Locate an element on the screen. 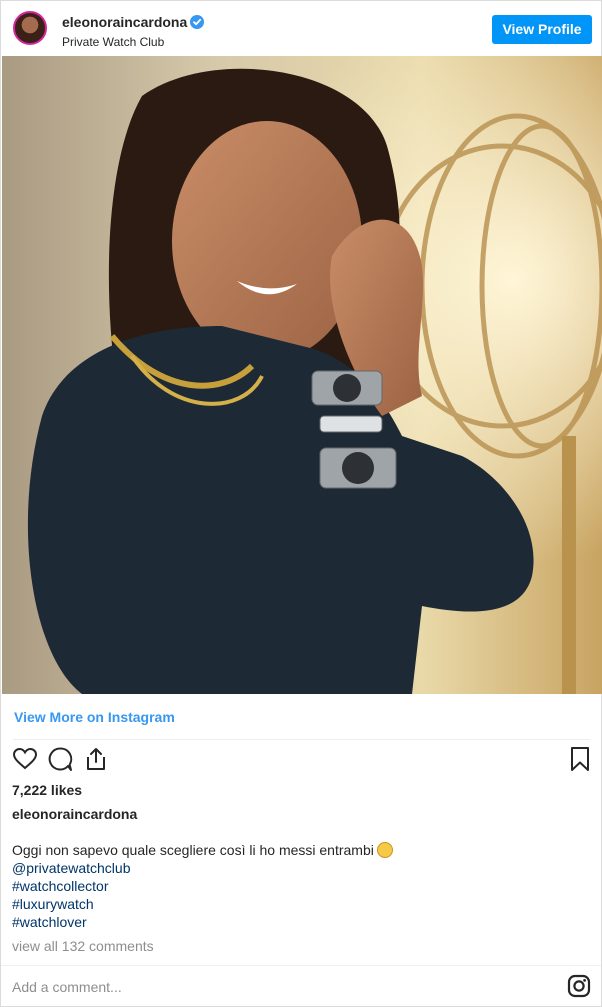 The height and width of the screenshot is (1007, 602). instagram-logo-icon is located at coordinates (579, 986).